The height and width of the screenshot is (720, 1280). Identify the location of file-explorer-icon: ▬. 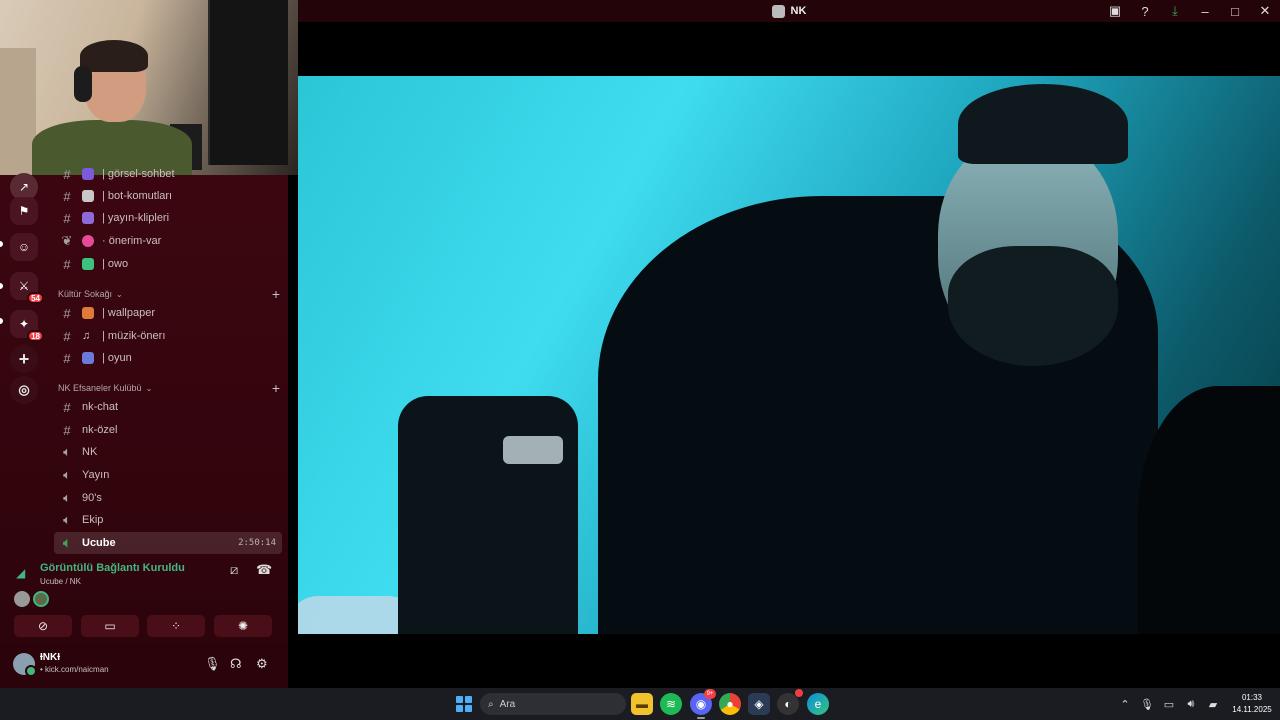
(642, 704).